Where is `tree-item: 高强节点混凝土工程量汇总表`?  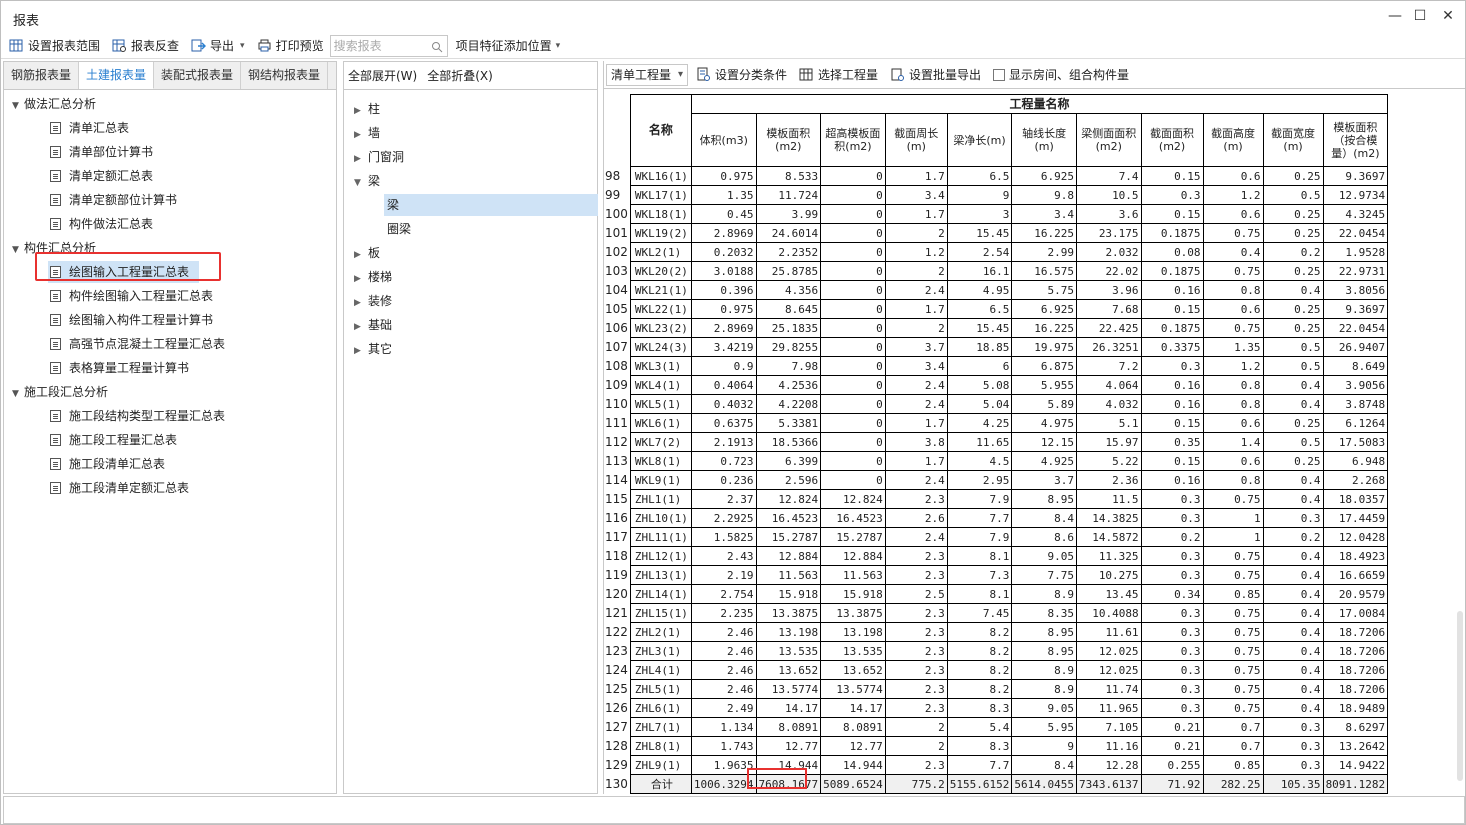 tree-item: 高强节点混凝土工程量汇总表 is located at coordinates (141, 344).